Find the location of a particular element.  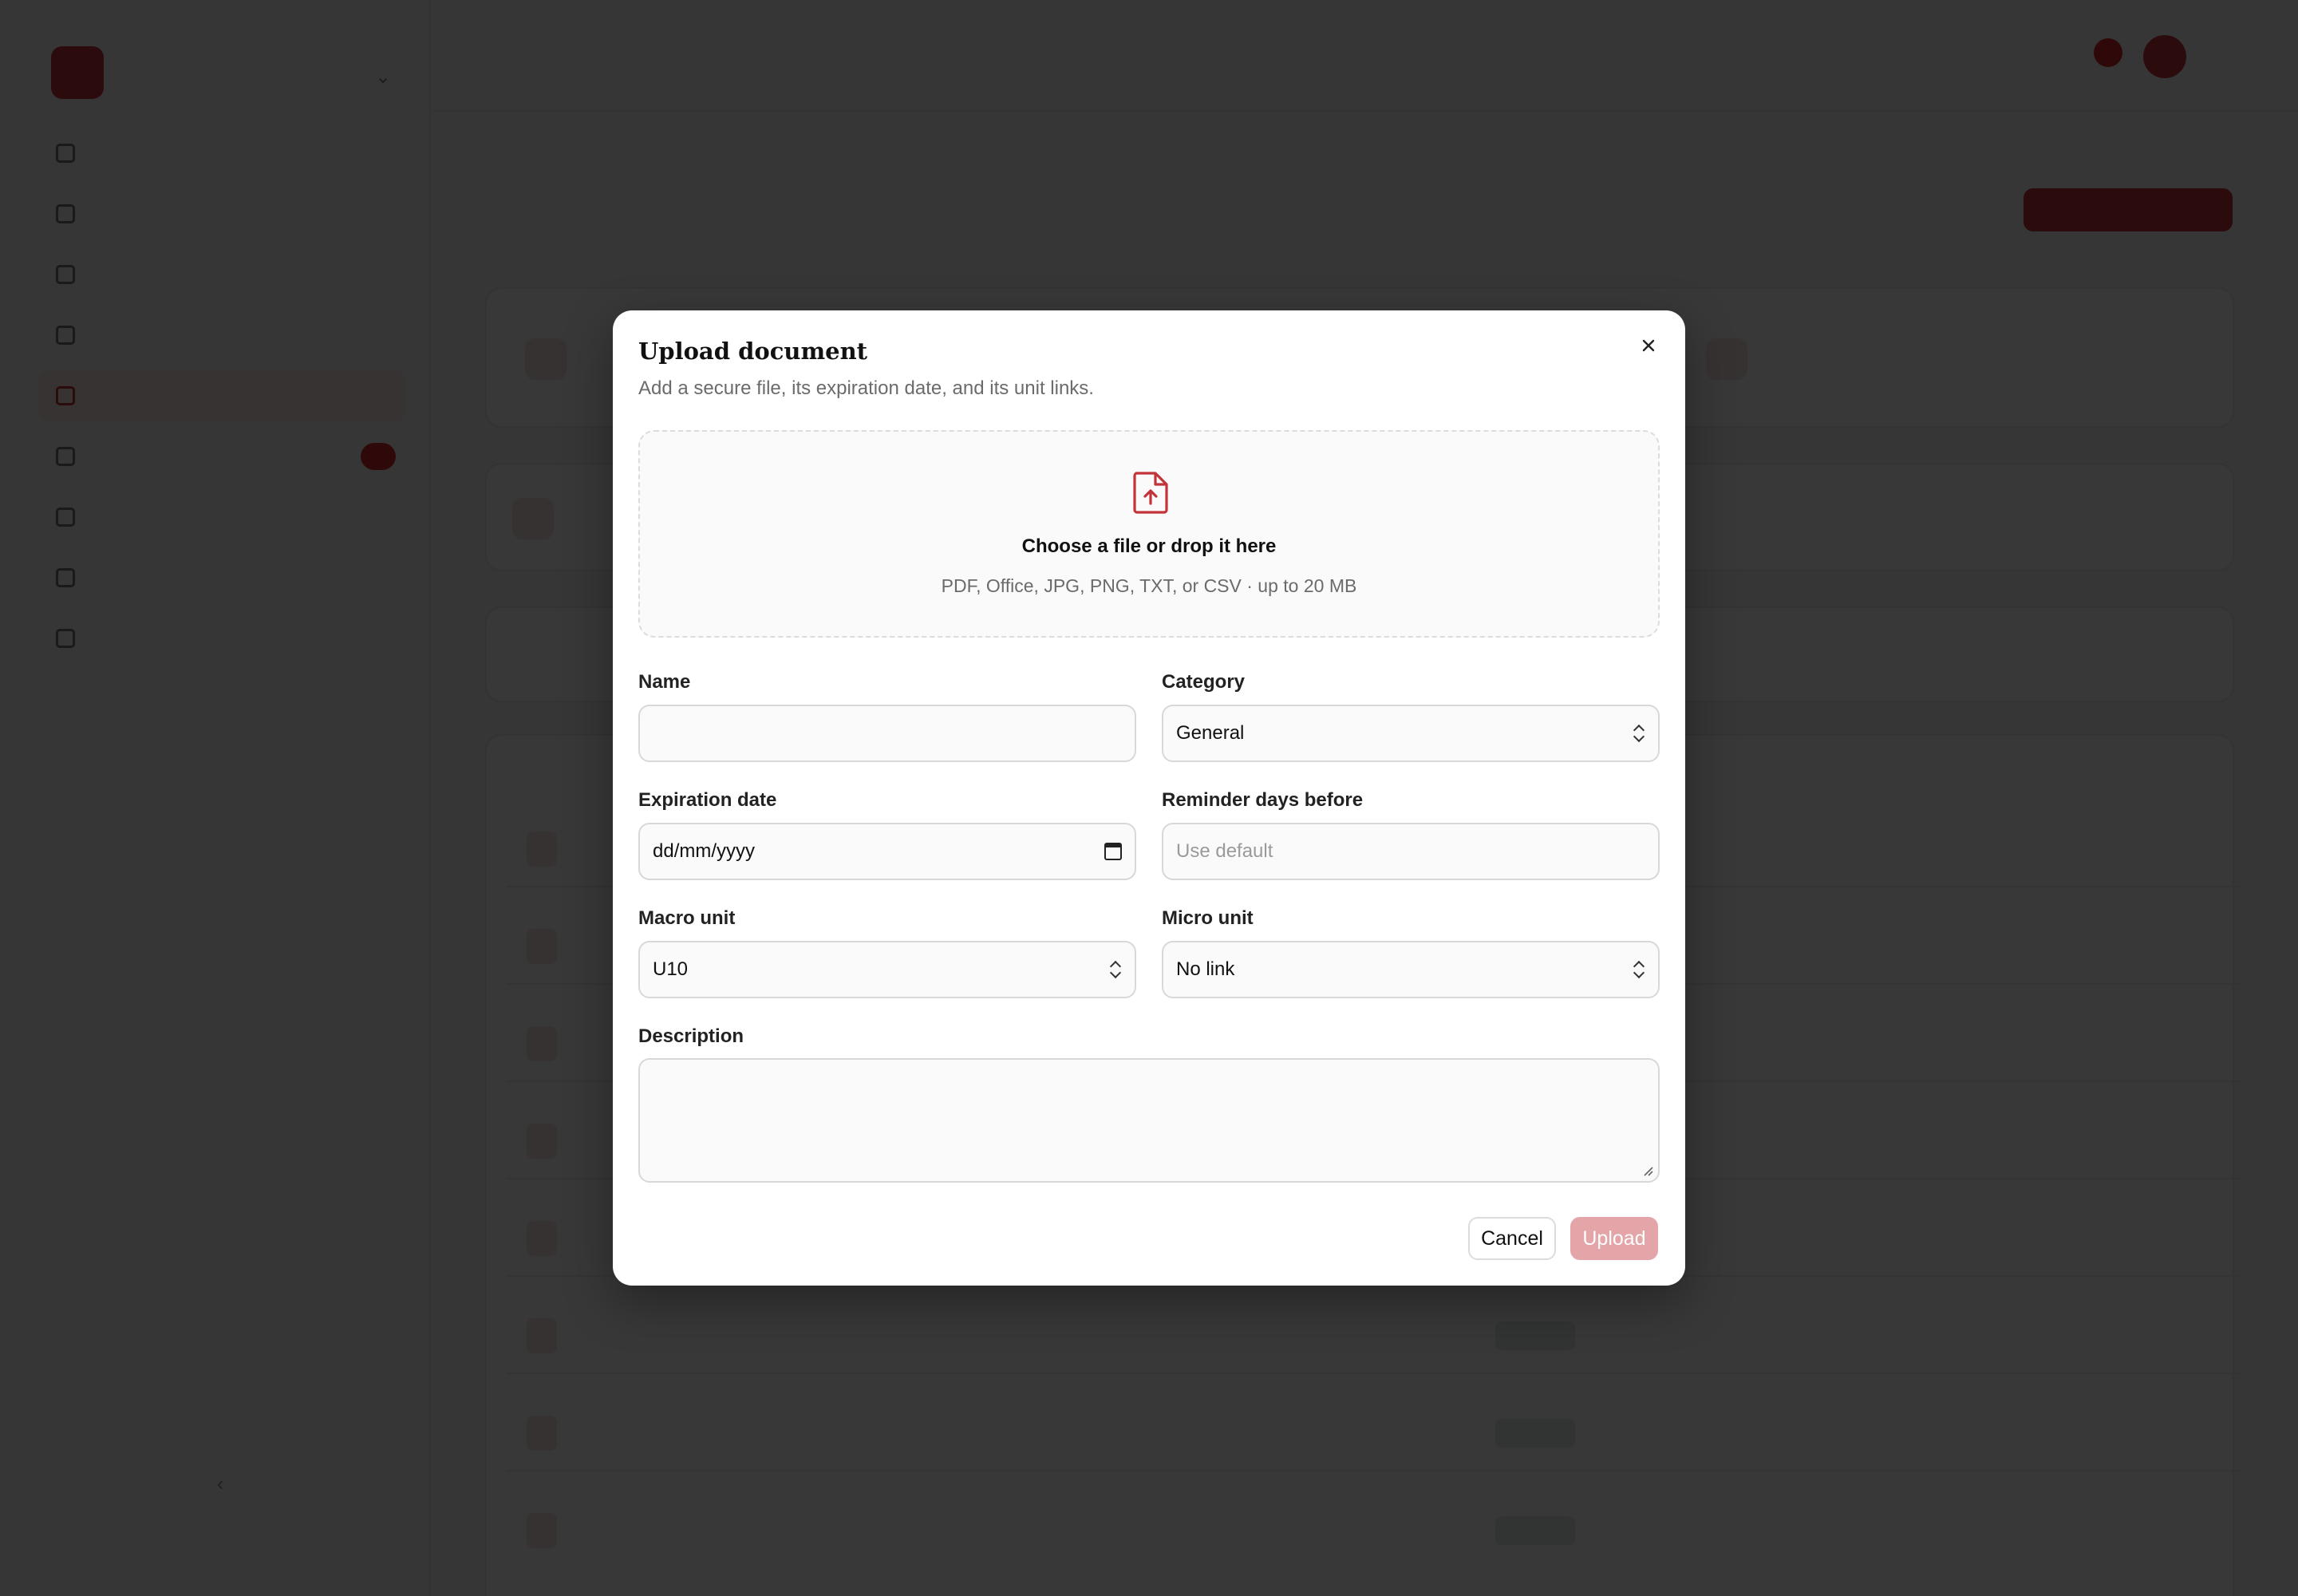

name-input is located at coordinates (887, 733).